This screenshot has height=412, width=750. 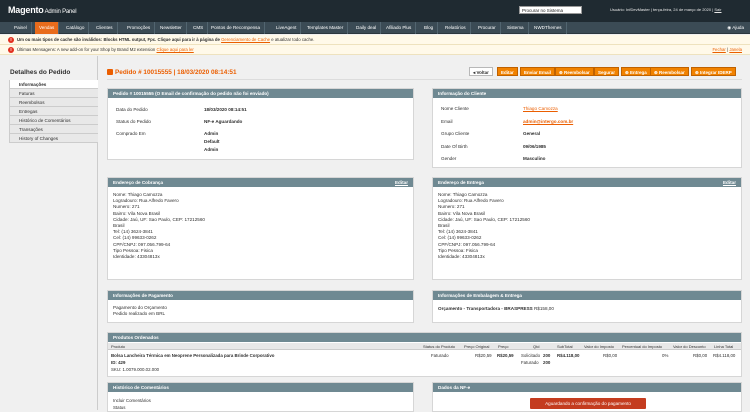 What do you see at coordinates (718, 49) in the screenshot?
I see `close-message-link: Fechar` at bounding box center [718, 49].